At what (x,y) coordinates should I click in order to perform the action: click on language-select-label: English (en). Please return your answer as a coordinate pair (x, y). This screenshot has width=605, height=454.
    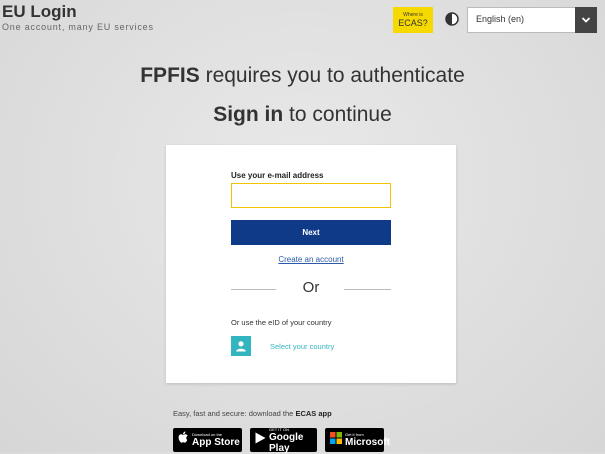
    Looking at the image, I should click on (500, 19).